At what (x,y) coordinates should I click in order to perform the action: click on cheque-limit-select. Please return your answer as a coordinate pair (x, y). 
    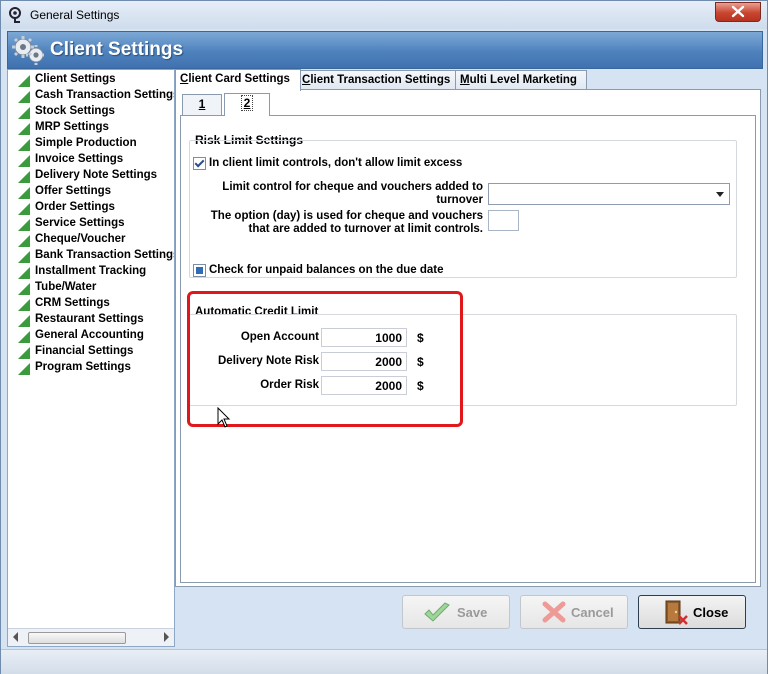
    Looking at the image, I should click on (609, 194).